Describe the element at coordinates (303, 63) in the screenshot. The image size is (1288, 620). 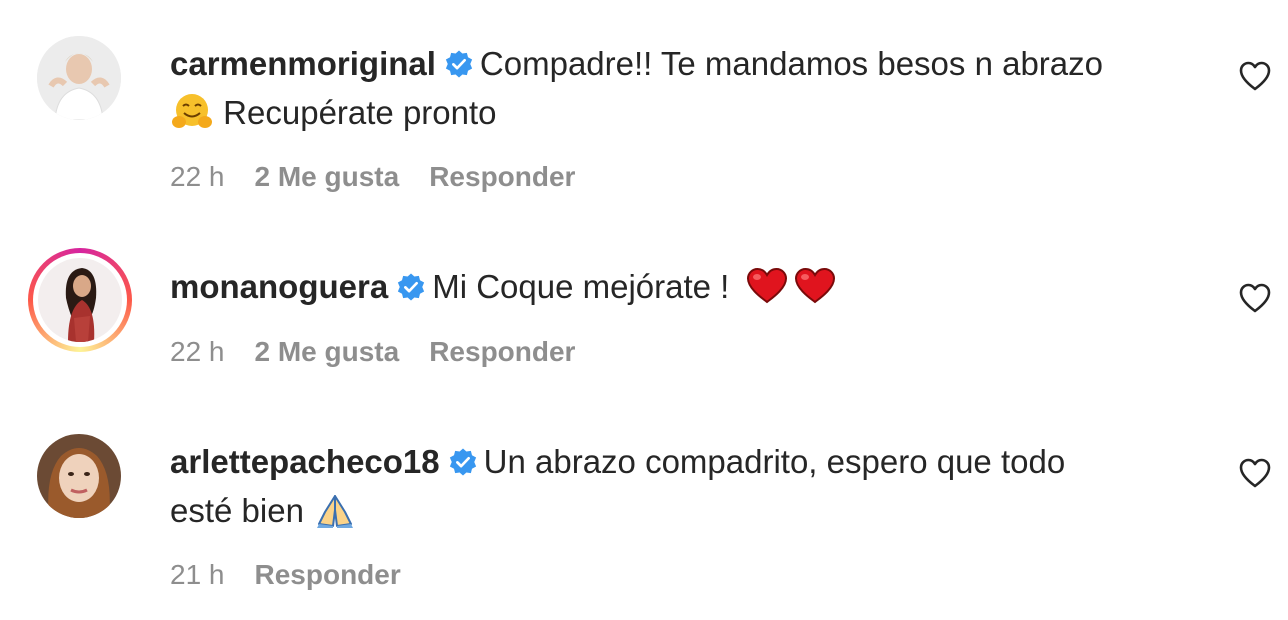
I see `comment-username: carmenmoriginal` at that location.